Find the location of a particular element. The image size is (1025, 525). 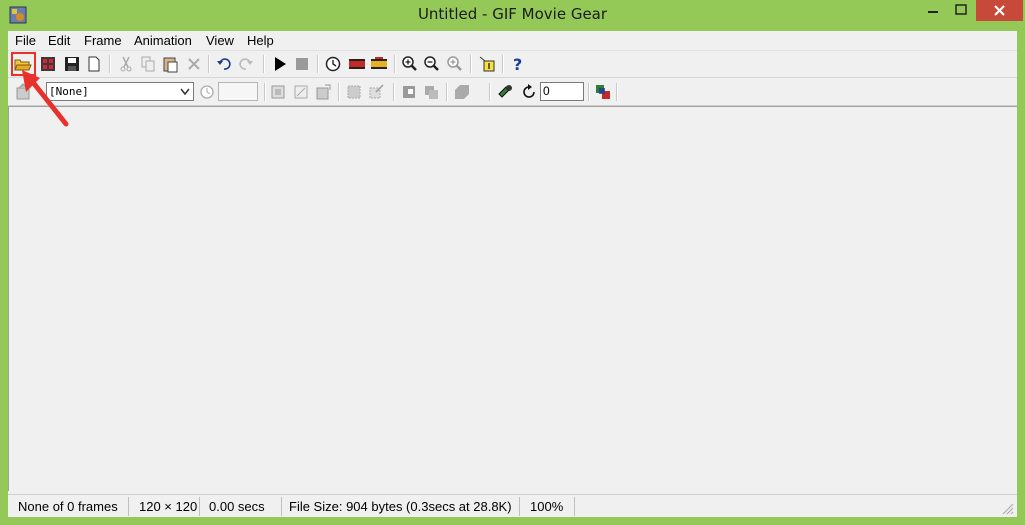

film-strip-icon is located at coordinates (357, 64).